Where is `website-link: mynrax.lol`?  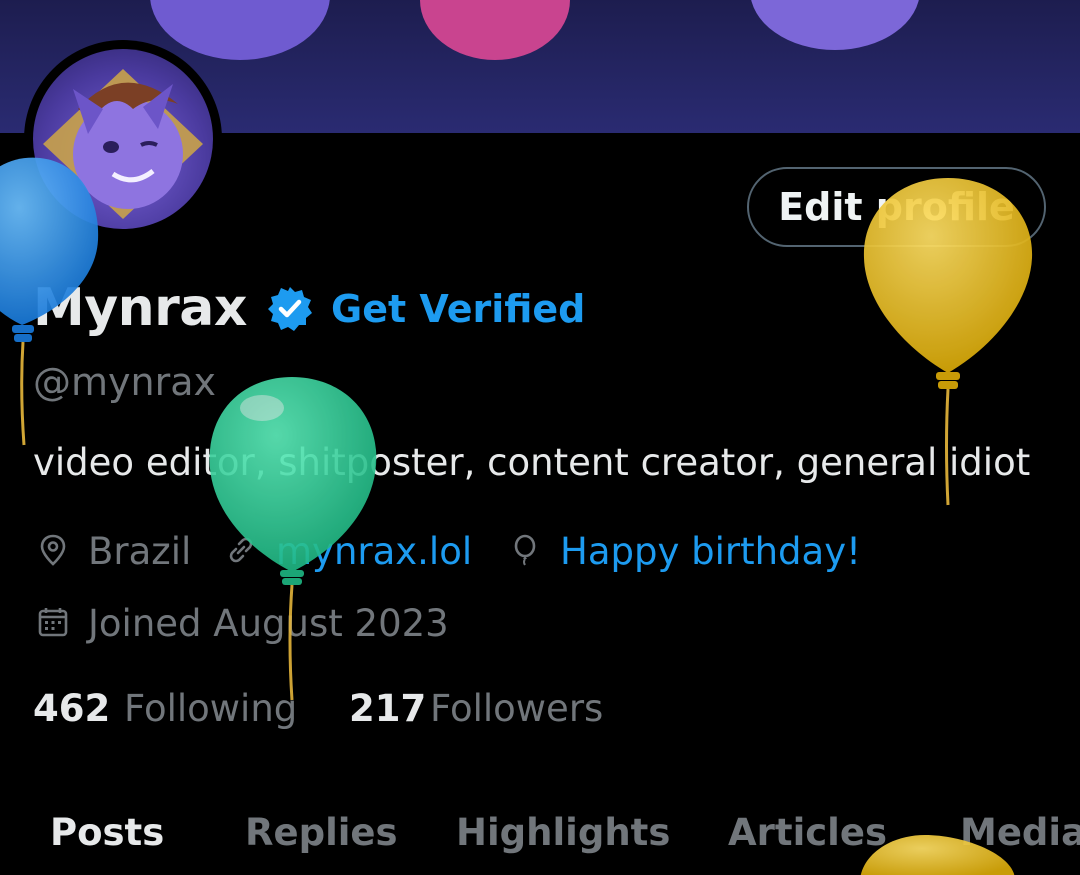
website-link: mynrax.lol is located at coordinates (374, 552).